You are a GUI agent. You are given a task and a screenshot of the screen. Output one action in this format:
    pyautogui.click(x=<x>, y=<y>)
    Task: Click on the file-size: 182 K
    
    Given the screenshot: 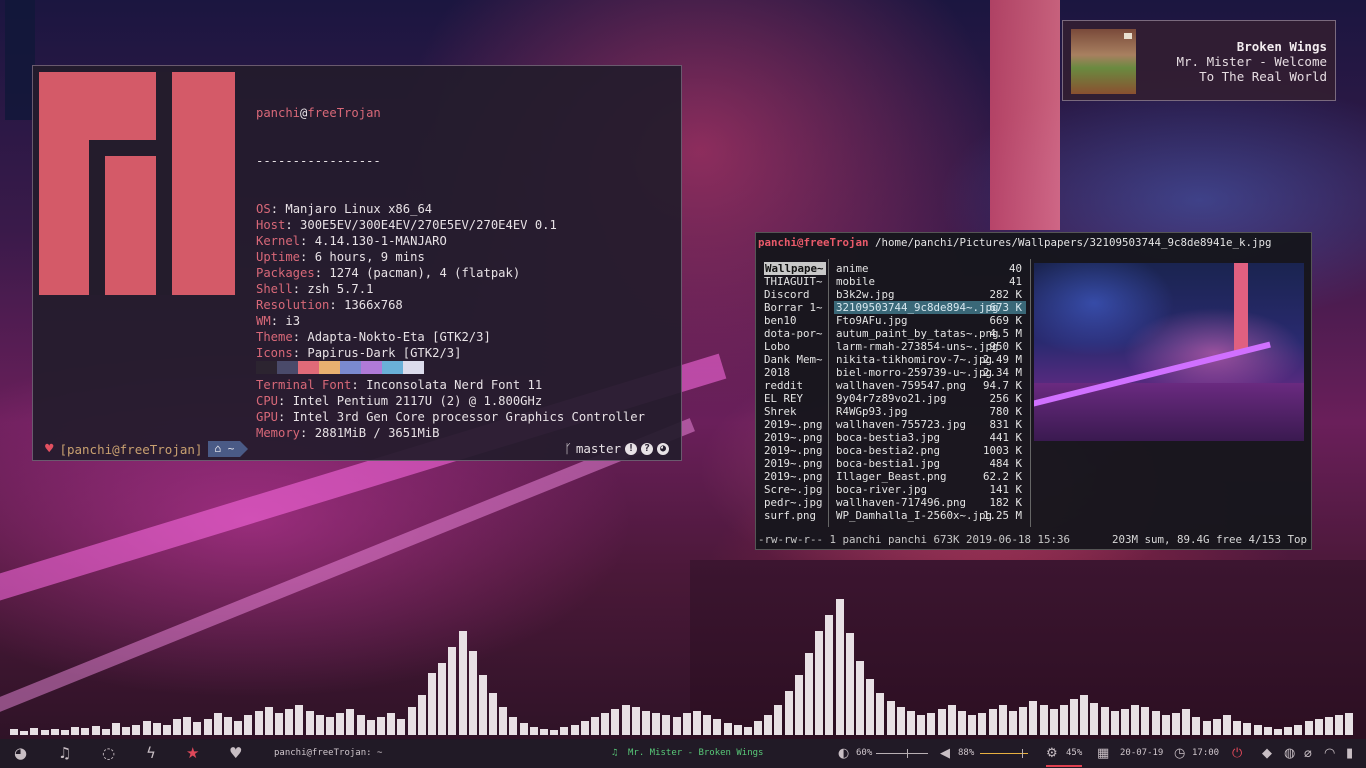 What is the action you would take?
    pyautogui.click(x=1005, y=502)
    